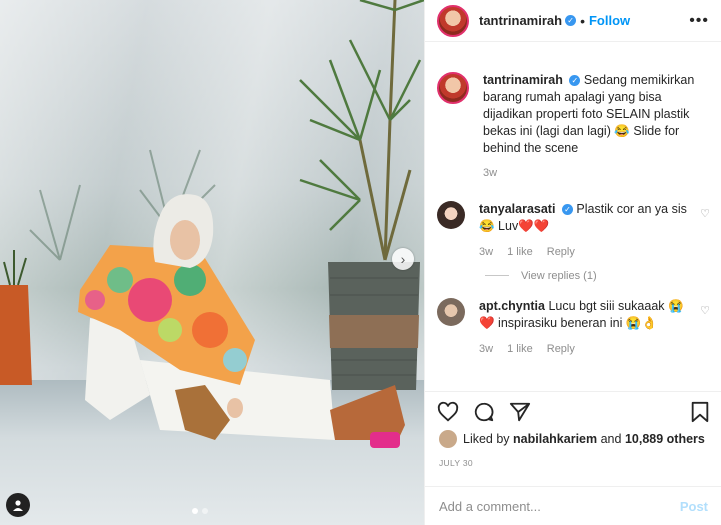 This screenshot has width=721, height=525. What do you see at coordinates (520, 412) in the screenshot?
I see `share-icon` at bounding box center [520, 412].